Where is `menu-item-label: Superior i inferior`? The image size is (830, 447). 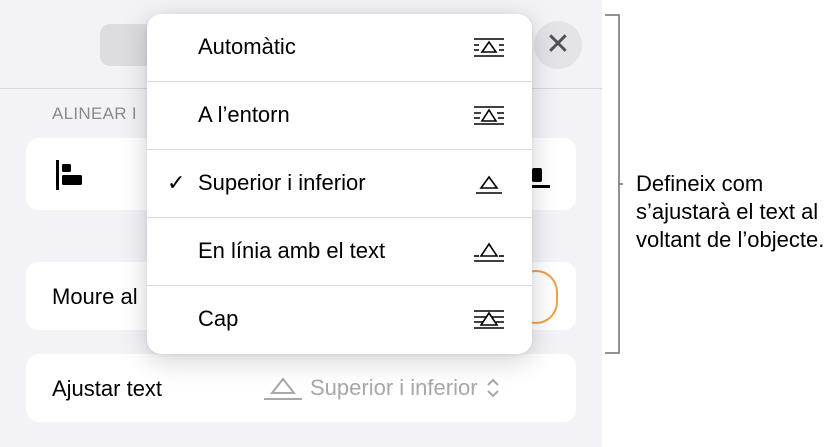 menu-item-label: Superior i inferior is located at coordinates (282, 182).